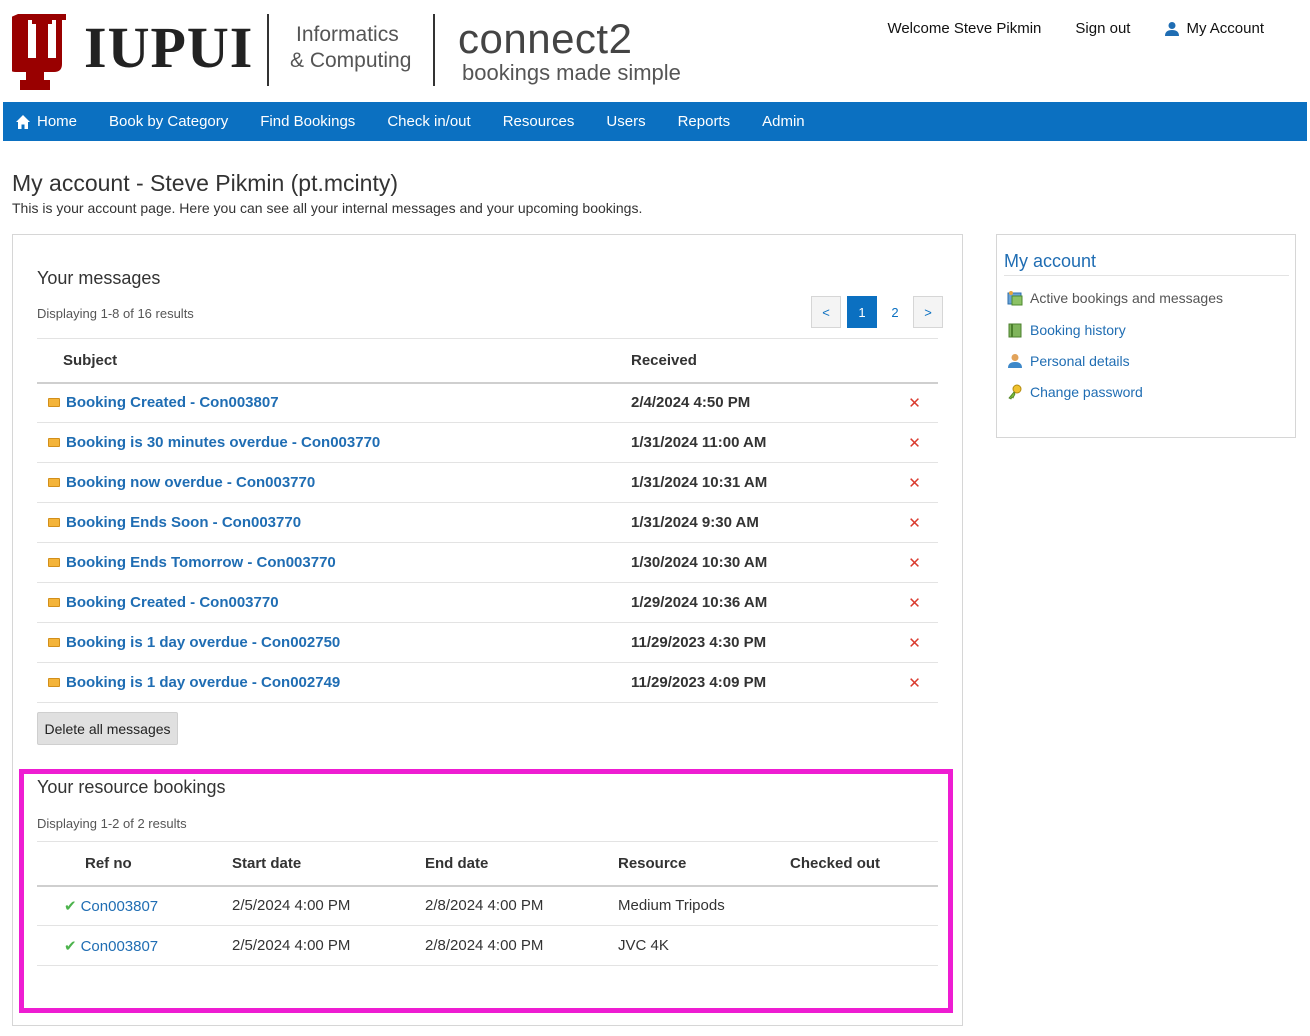 This screenshot has width=1310, height=1036. I want to click on messages-count: Displaying 1-8 of 16 results, so click(115, 313).